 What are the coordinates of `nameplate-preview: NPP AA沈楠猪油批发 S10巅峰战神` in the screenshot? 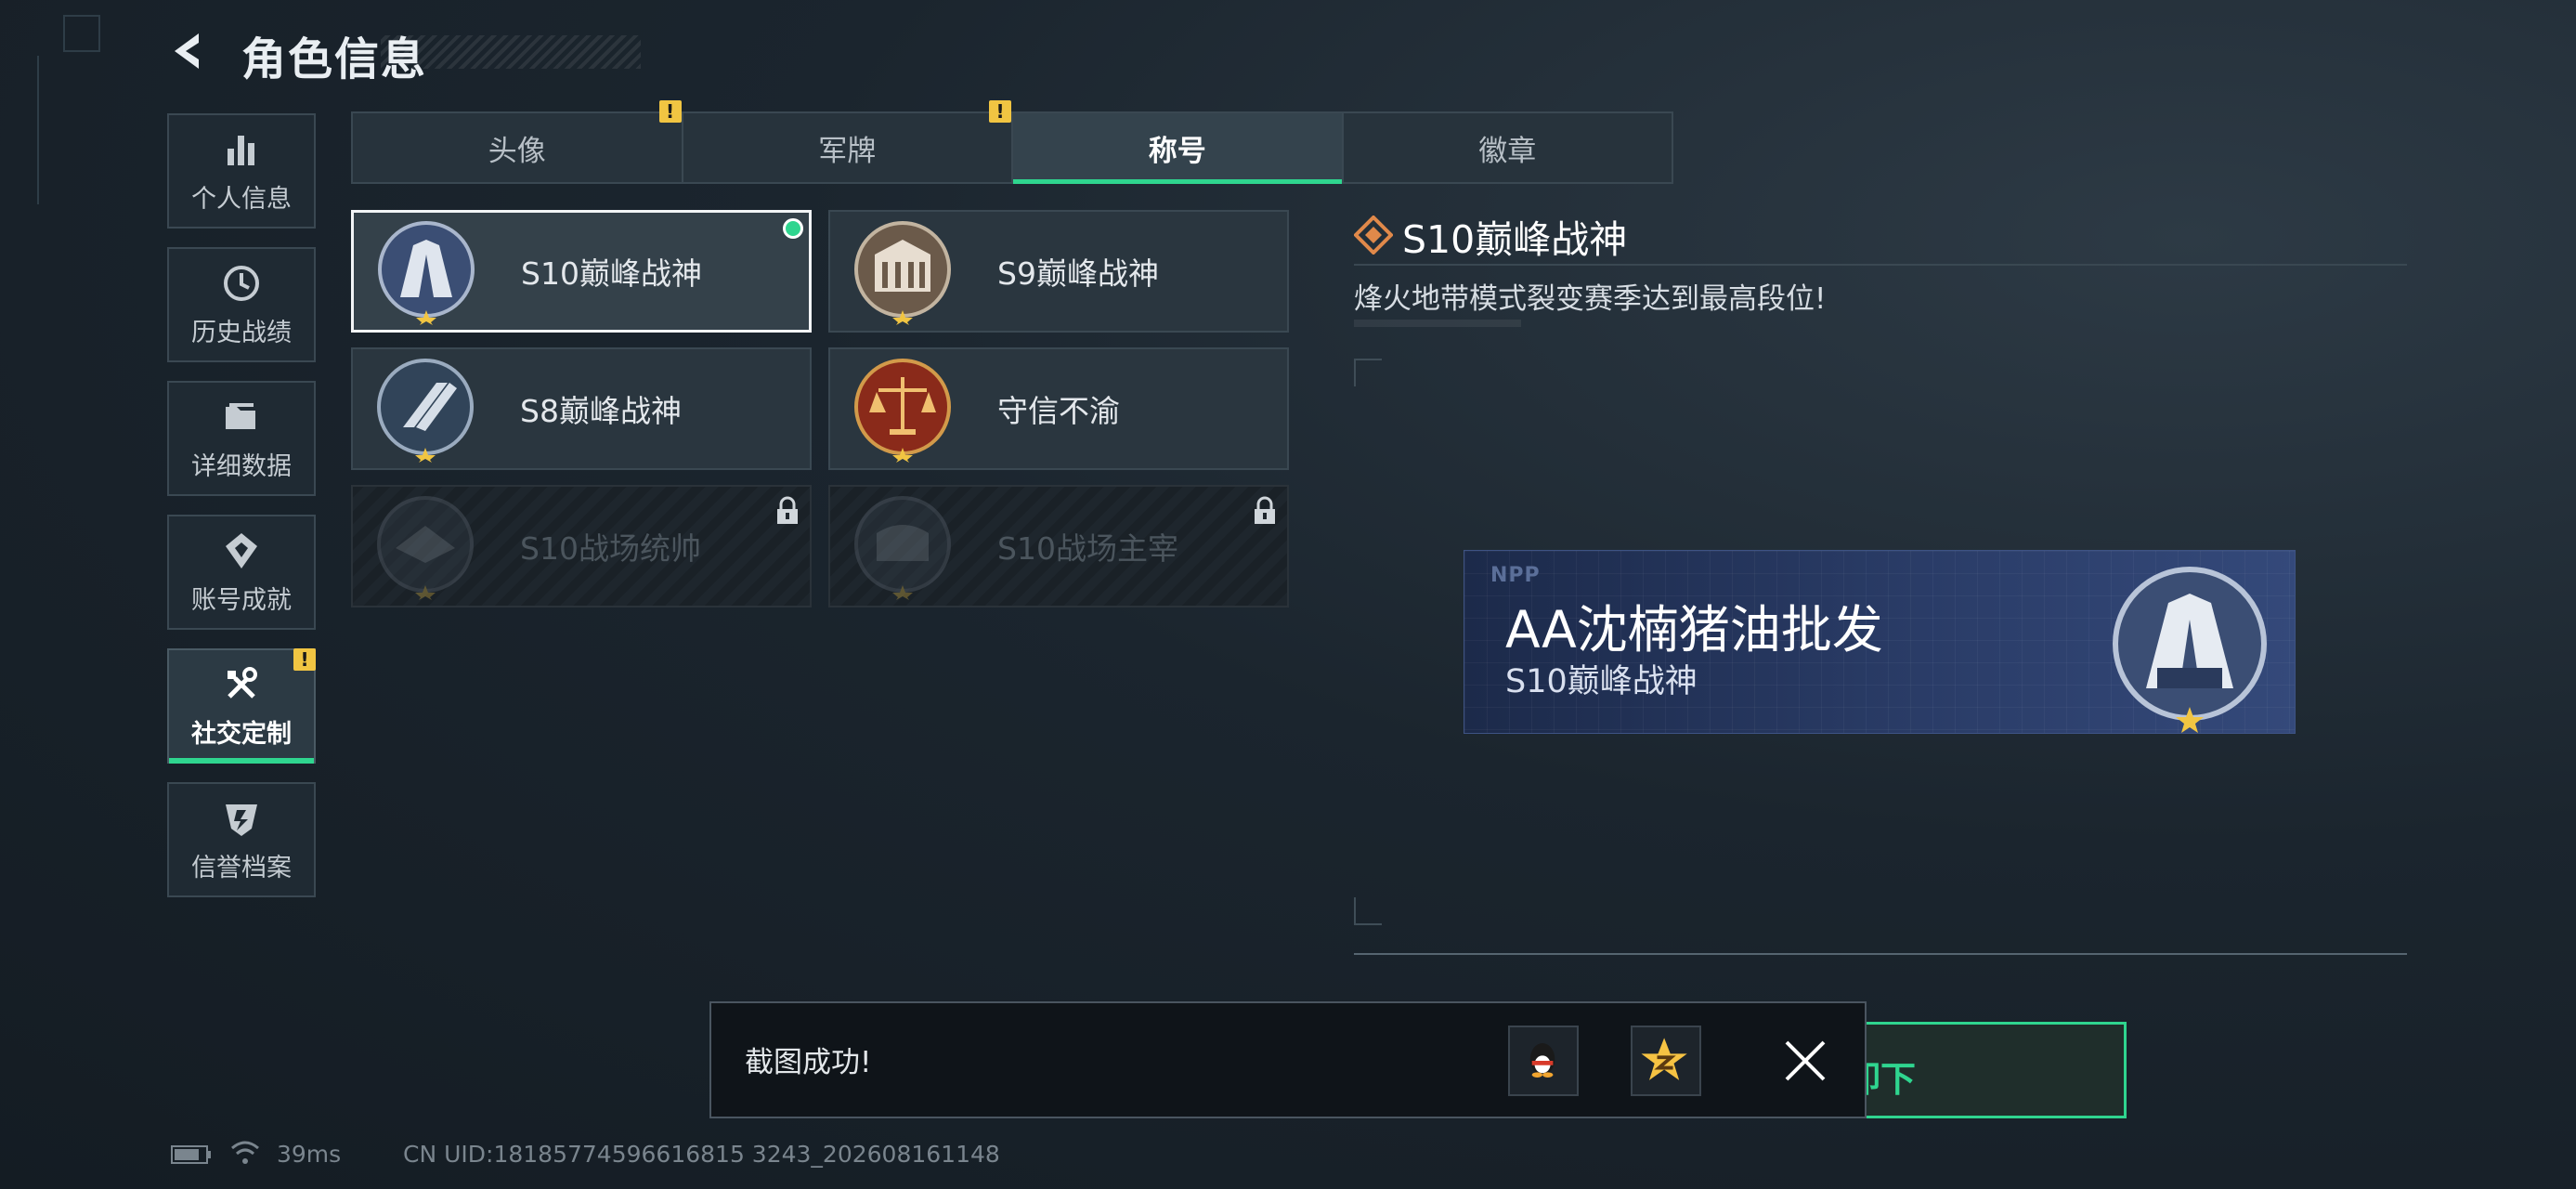 It's located at (1880, 642).